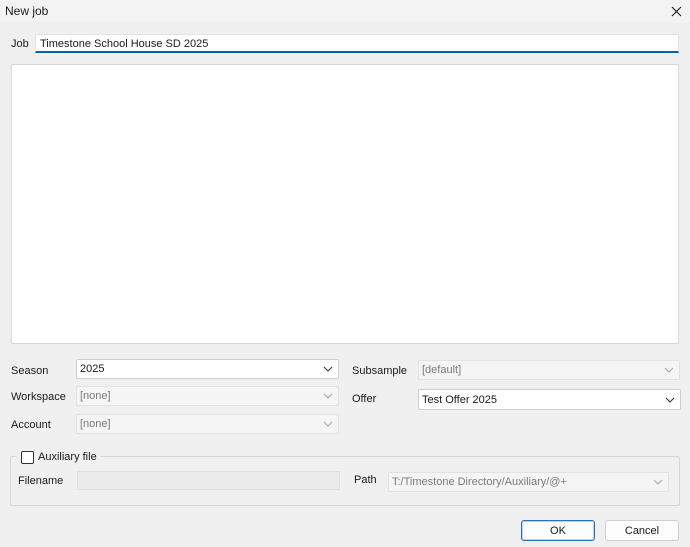  Describe the element at coordinates (95, 396) in the screenshot. I see `workspace-value: [none]` at that location.